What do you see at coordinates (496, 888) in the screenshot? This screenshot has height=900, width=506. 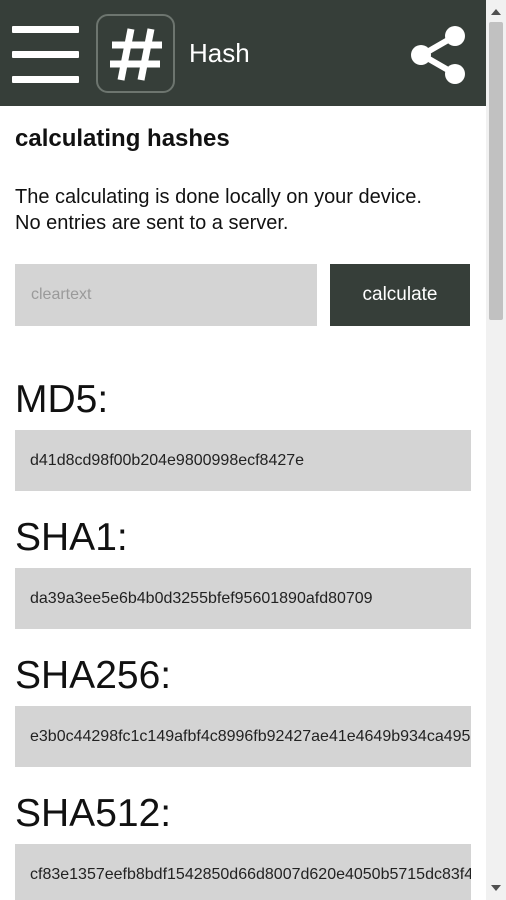 I see `scroll-down-arrow-icon` at bounding box center [496, 888].